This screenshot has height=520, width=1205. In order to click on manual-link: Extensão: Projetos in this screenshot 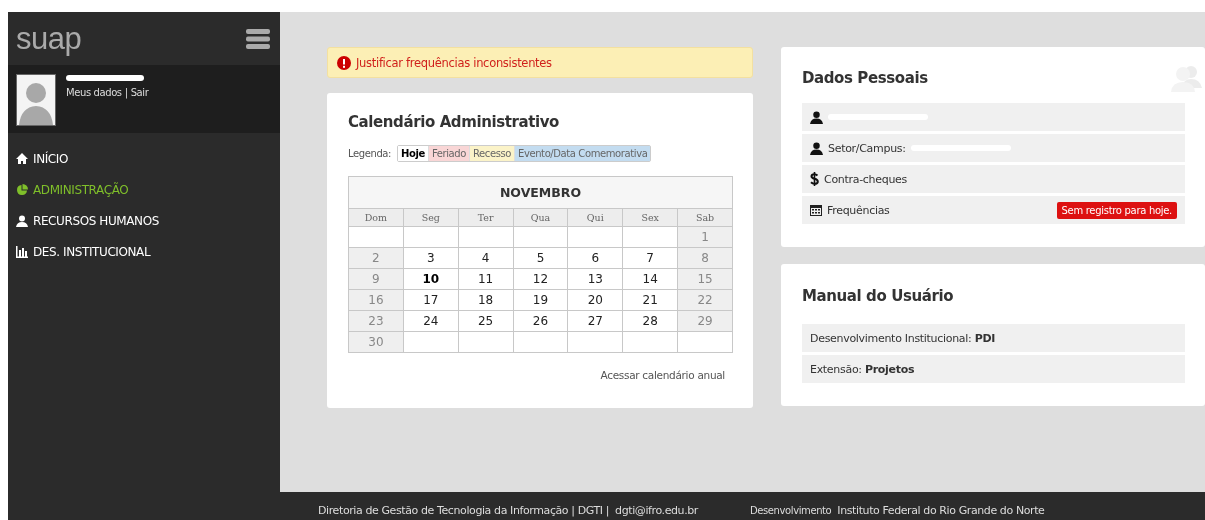, I will do `click(993, 369)`.